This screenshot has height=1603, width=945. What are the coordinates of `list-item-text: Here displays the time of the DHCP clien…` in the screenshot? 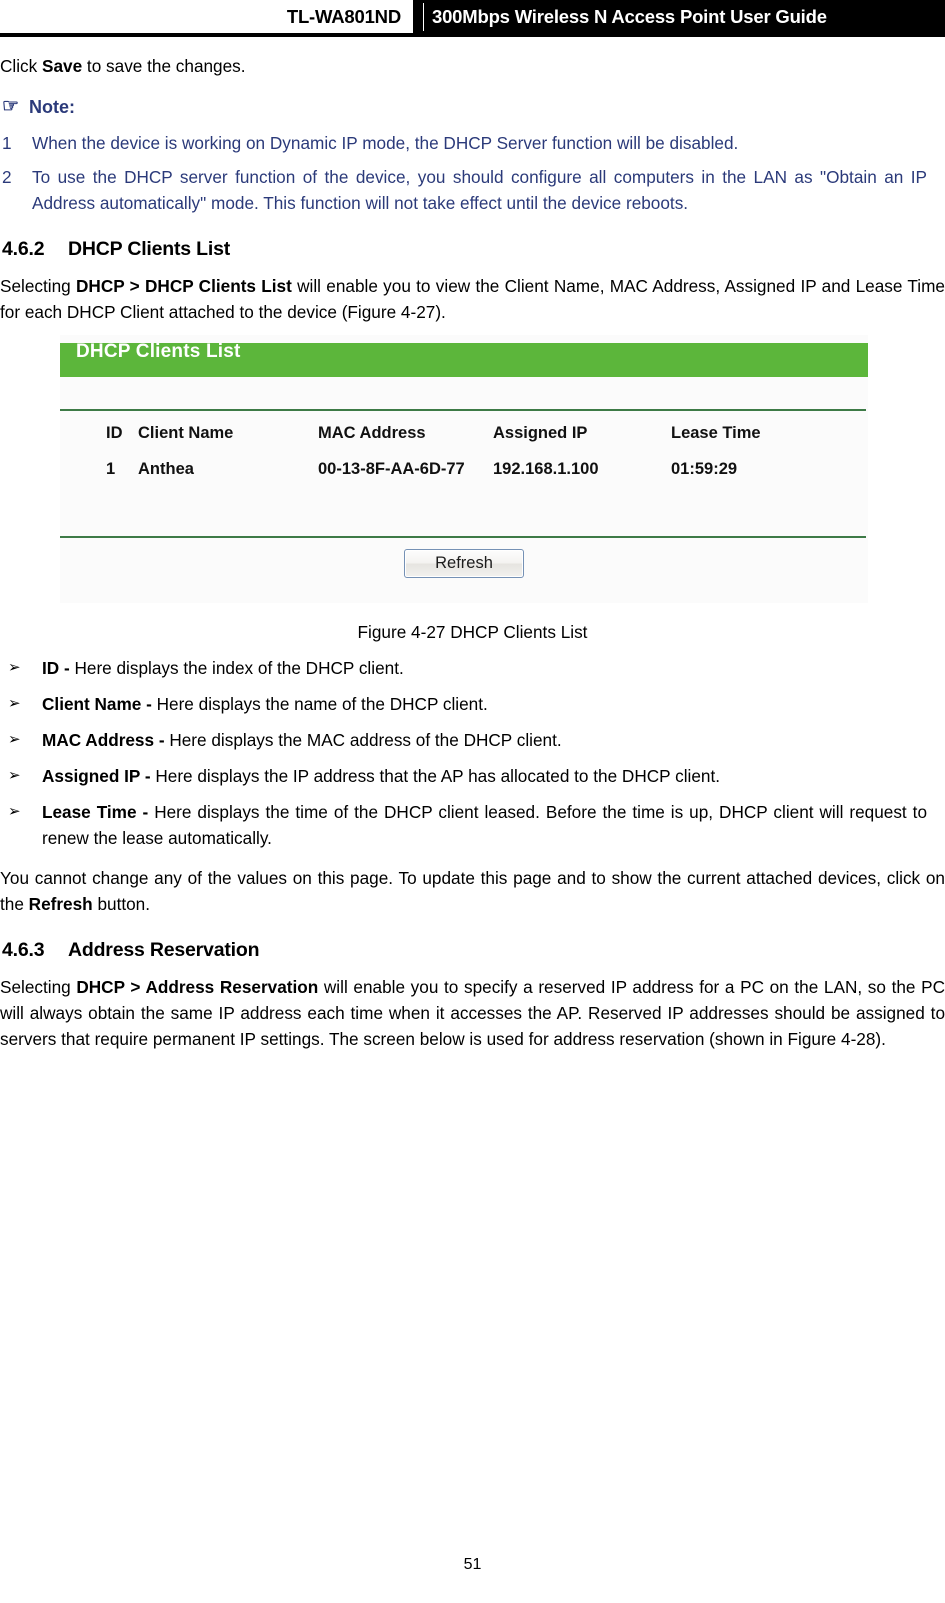 It's located at (484, 825).